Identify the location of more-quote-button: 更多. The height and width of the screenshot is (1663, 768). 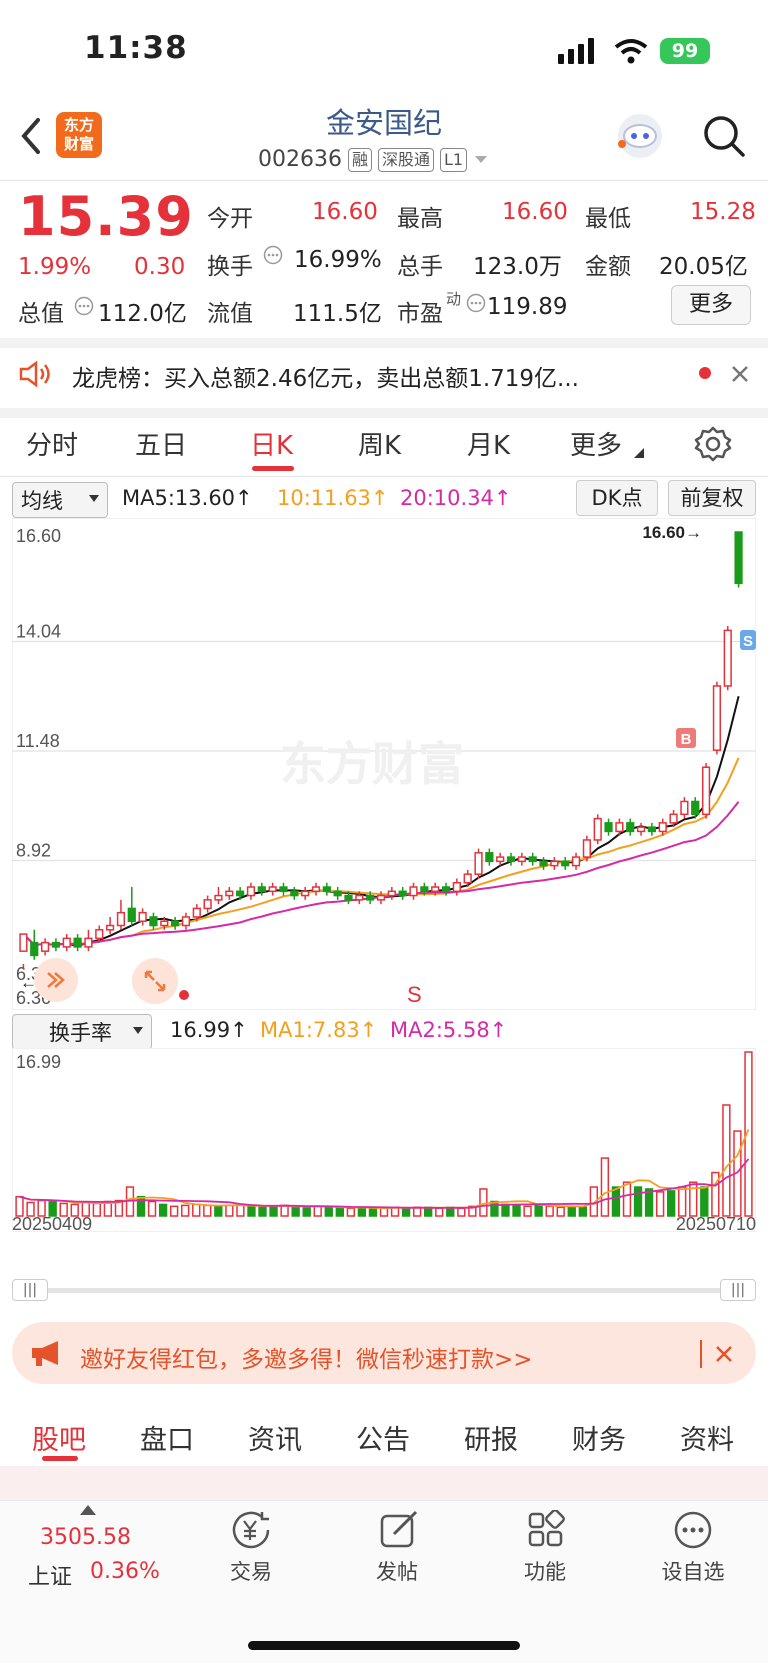
(711, 305).